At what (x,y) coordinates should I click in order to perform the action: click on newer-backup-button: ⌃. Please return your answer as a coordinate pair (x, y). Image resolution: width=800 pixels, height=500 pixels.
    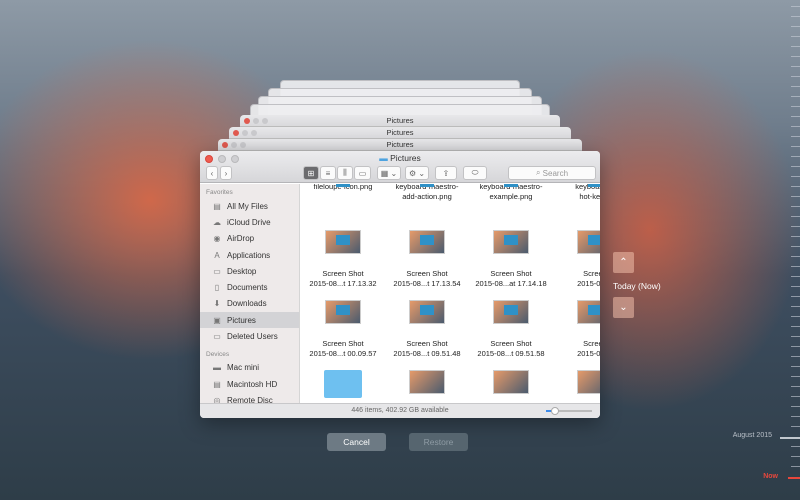
    Looking at the image, I should click on (623, 262).